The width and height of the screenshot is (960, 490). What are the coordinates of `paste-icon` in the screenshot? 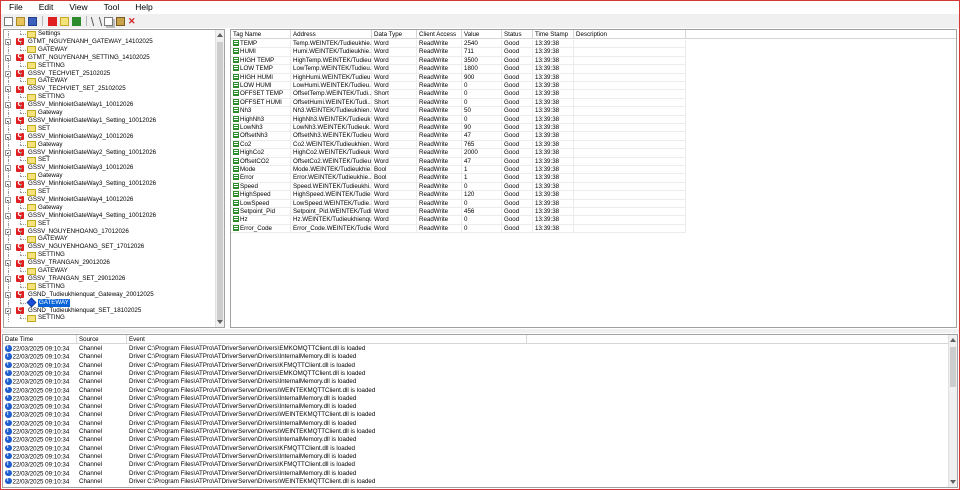 It's located at (120, 21).